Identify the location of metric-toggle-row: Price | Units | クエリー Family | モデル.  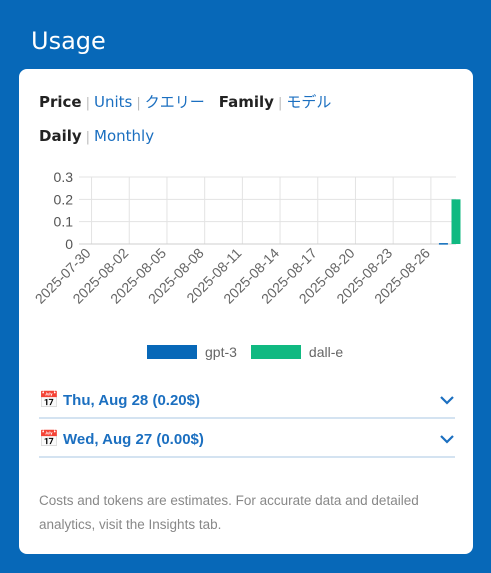
(185, 101).